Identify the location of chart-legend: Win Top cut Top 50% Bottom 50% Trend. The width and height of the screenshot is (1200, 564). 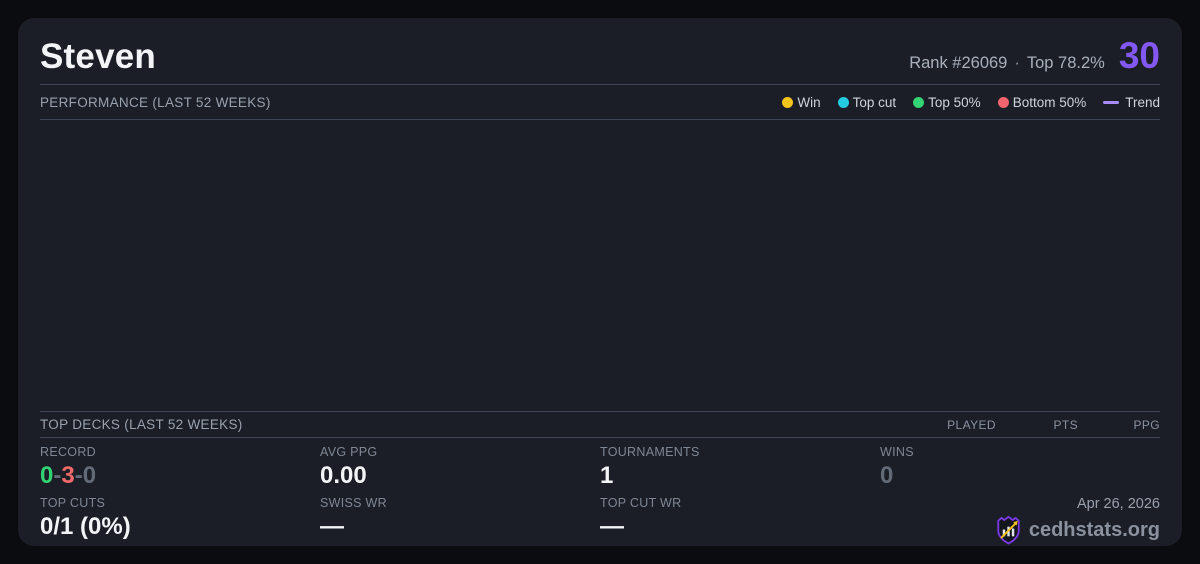
(971, 102).